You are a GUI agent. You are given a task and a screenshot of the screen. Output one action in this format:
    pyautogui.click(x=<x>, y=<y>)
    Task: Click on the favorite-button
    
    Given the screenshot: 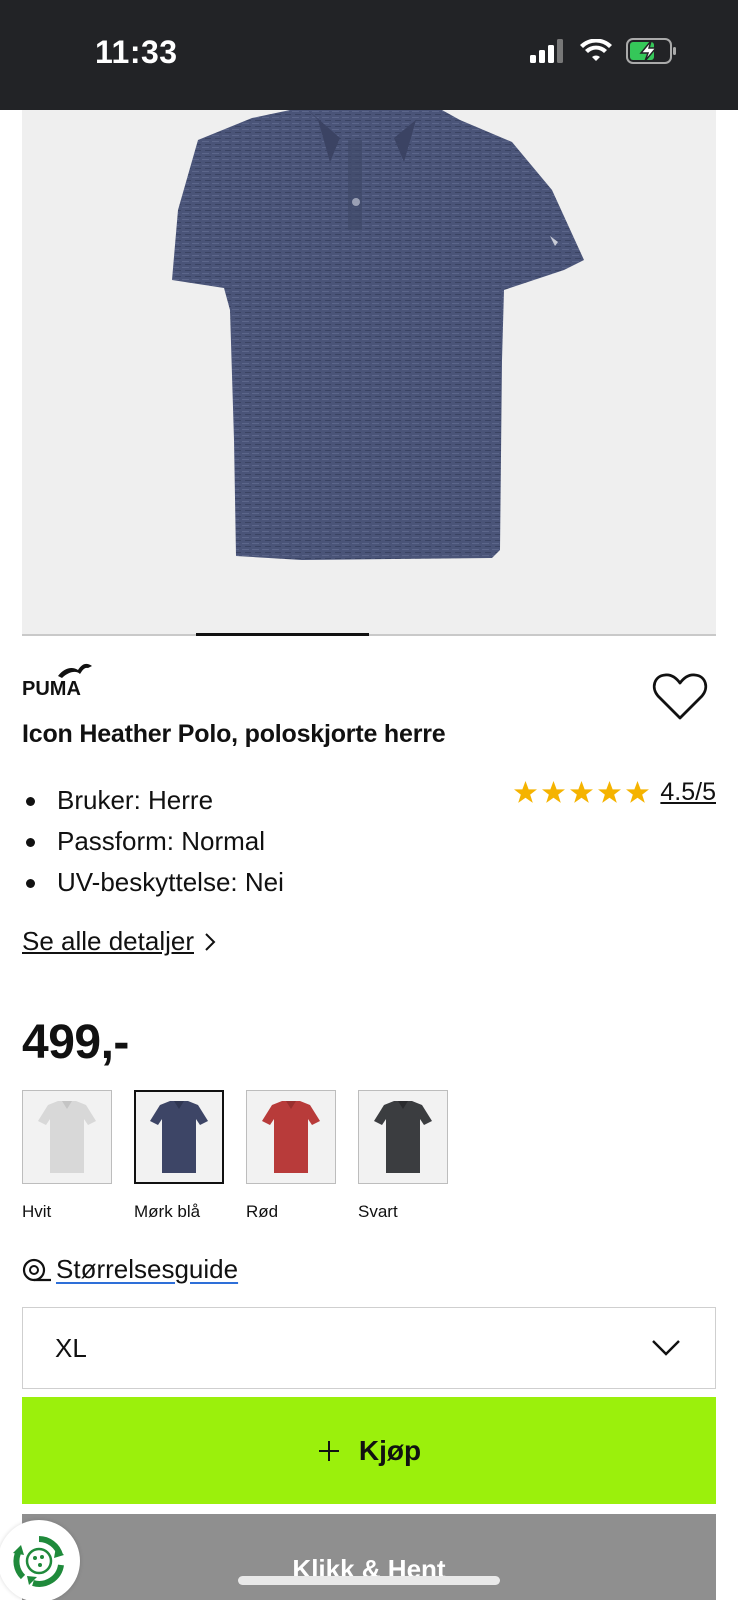 What is the action you would take?
    pyautogui.click(x=681, y=698)
    